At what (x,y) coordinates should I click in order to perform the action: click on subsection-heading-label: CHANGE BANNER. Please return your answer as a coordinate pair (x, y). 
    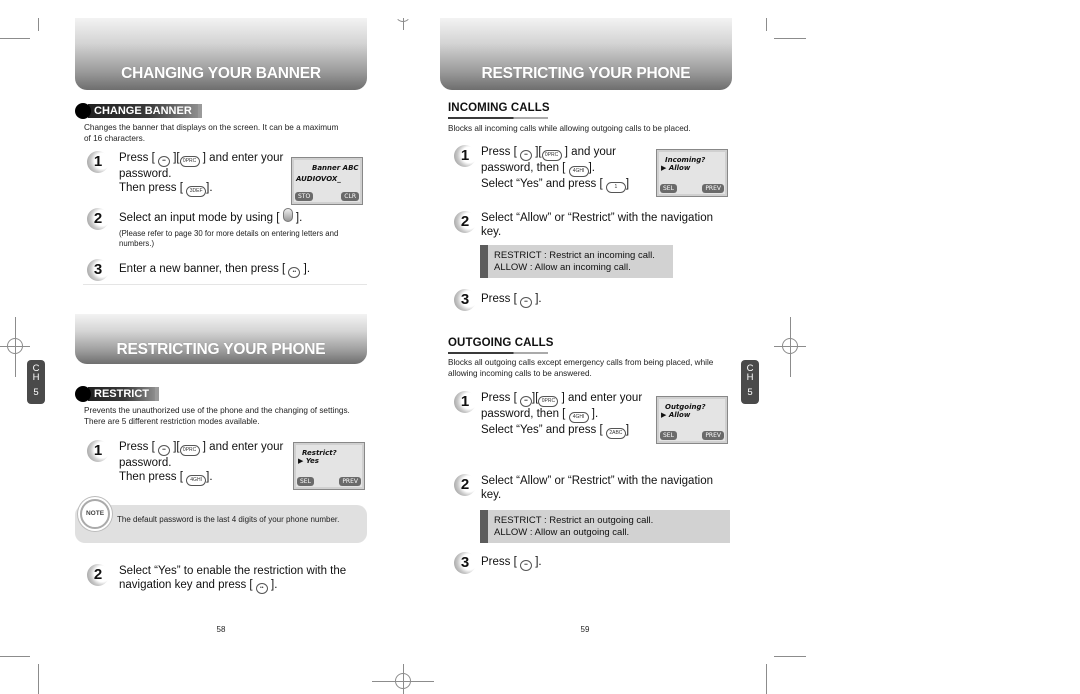
    Looking at the image, I should click on (145, 111).